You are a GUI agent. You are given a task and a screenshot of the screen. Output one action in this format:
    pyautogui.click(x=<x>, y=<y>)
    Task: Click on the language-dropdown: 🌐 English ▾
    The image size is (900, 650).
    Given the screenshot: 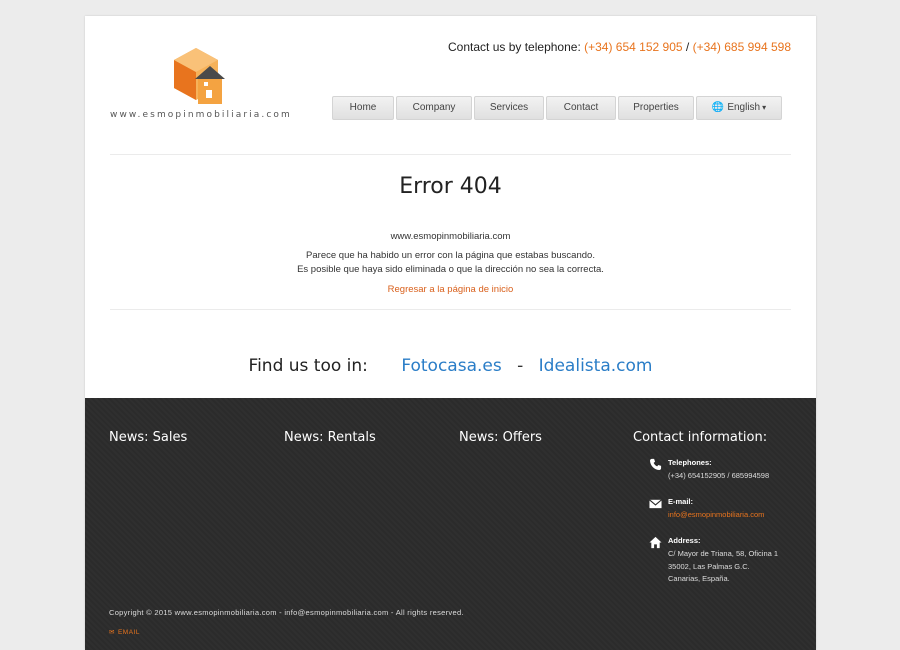 What is the action you would take?
    pyautogui.click(x=739, y=108)
    